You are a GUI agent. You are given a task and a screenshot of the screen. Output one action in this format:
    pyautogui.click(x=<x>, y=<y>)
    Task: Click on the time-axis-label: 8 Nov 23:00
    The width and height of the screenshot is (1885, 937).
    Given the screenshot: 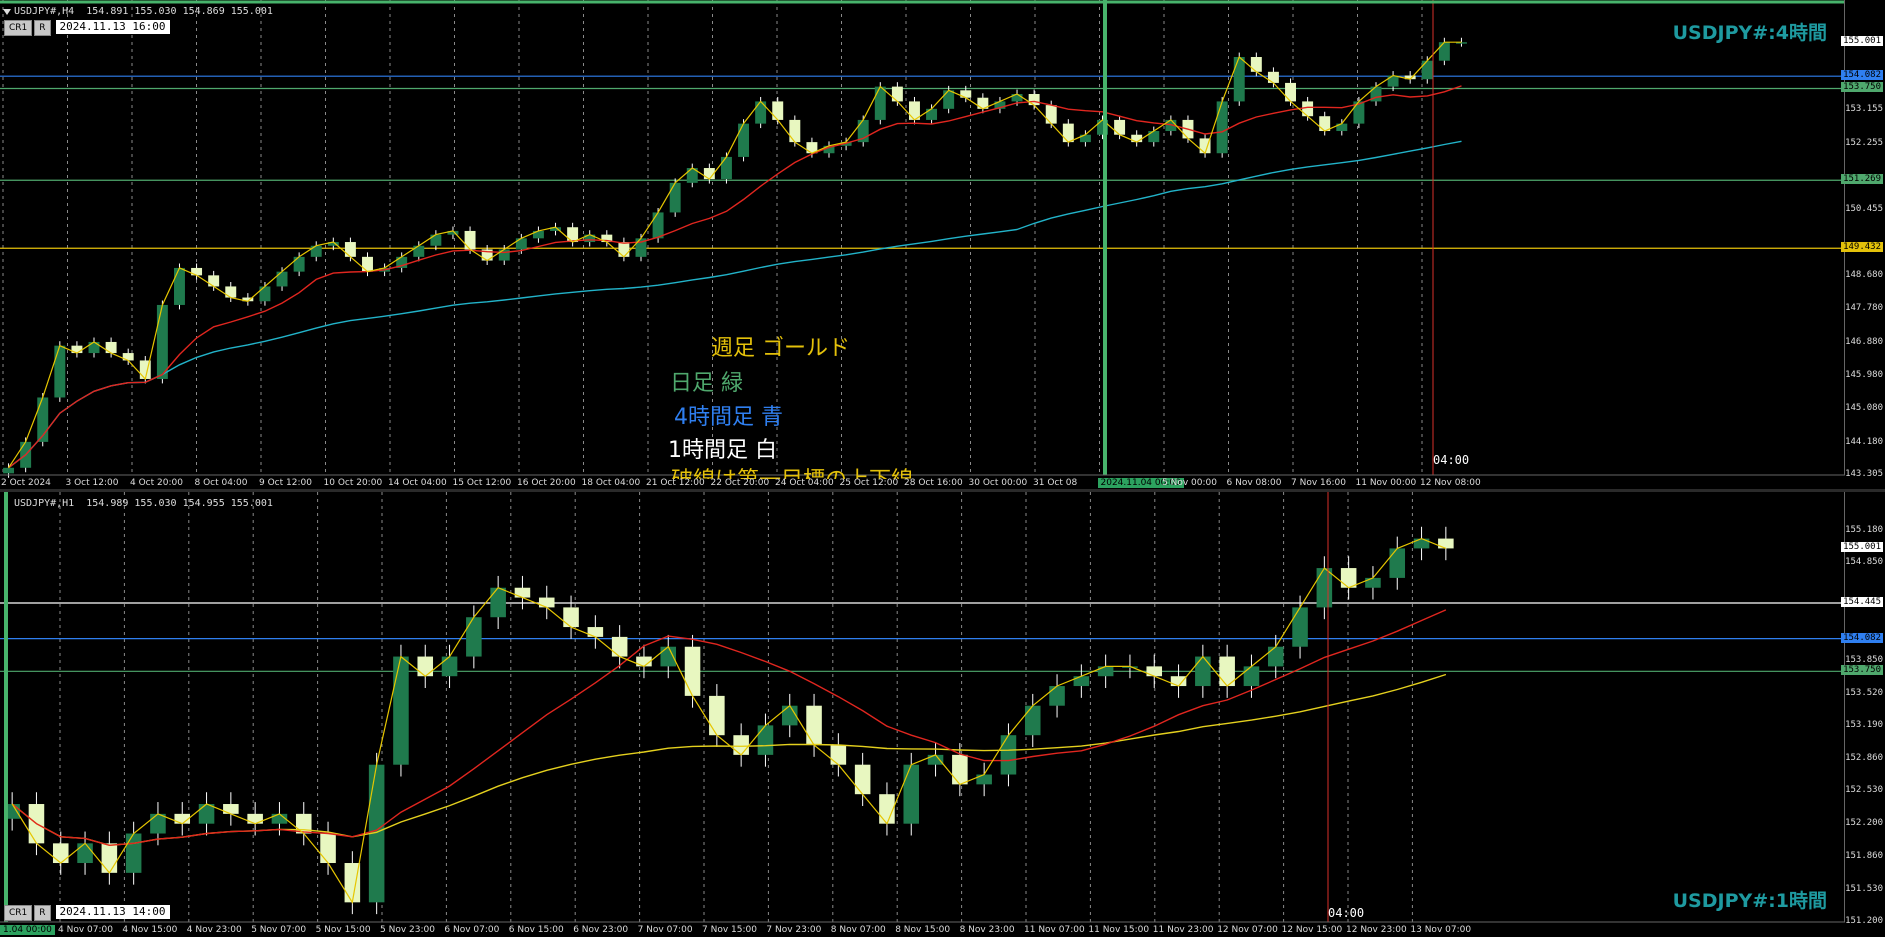 What is the action you would take?
    pyautogui.click(x=987, y=930)
    